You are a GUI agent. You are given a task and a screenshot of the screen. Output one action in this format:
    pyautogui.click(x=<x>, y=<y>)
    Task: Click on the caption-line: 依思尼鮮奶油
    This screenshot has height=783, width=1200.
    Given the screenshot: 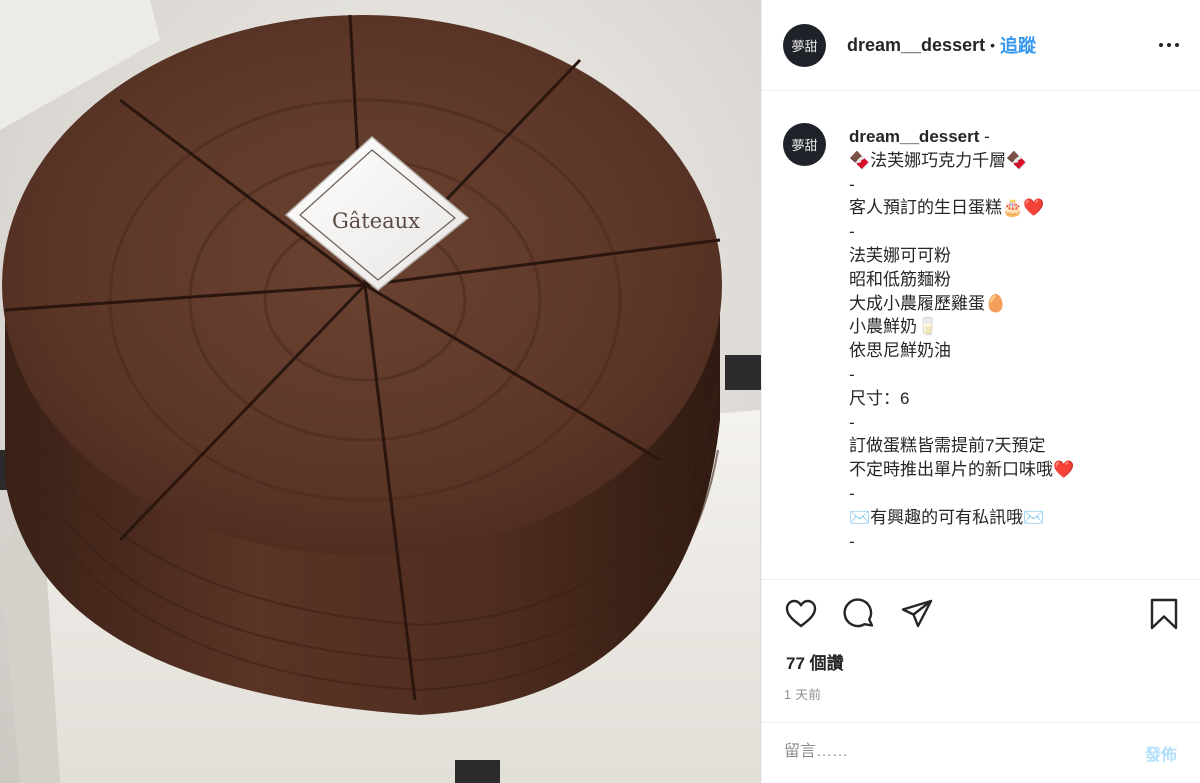 What is the action you would take?
    pyautogui.click(x=900, y=351)
    